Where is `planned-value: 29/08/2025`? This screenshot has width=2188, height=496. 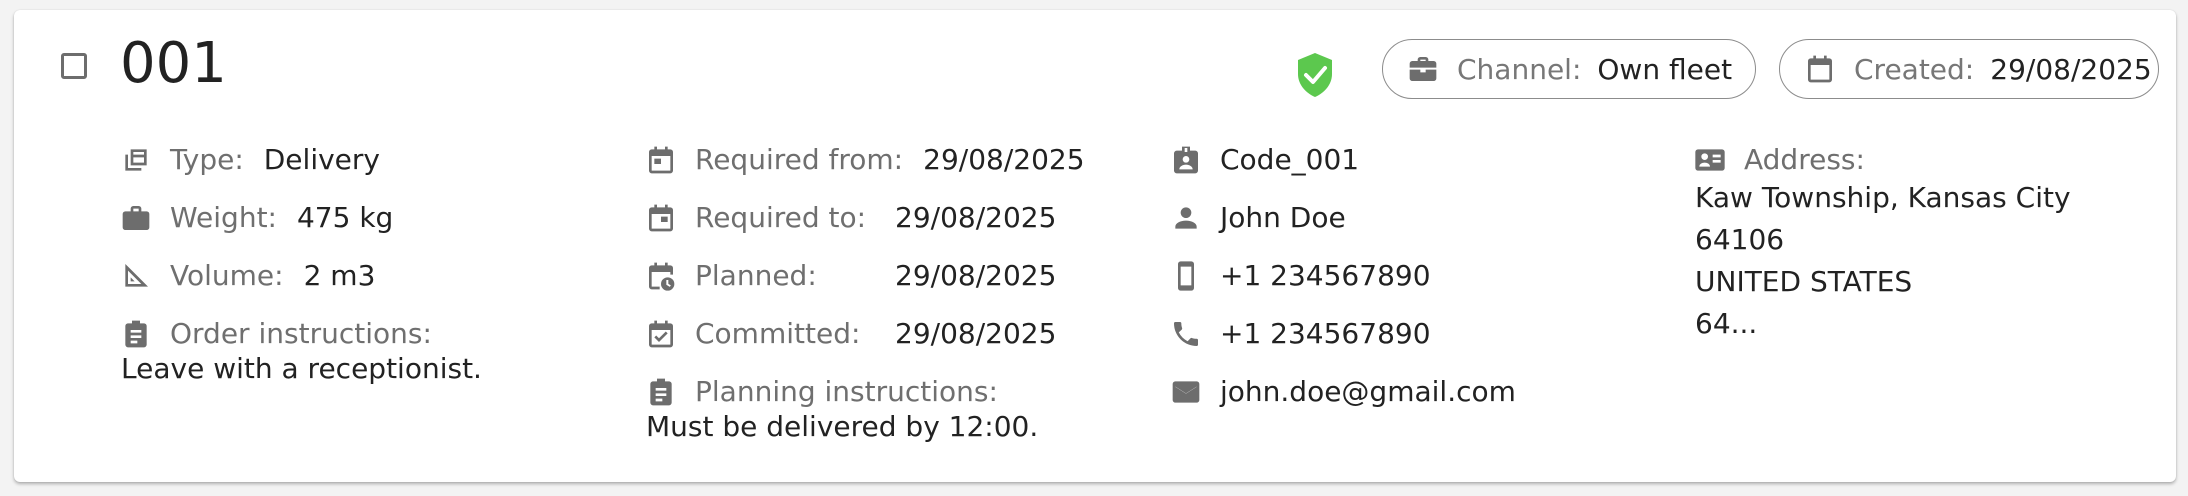
planned-value: 29/08/2025 is located at coordinates (976, 275).